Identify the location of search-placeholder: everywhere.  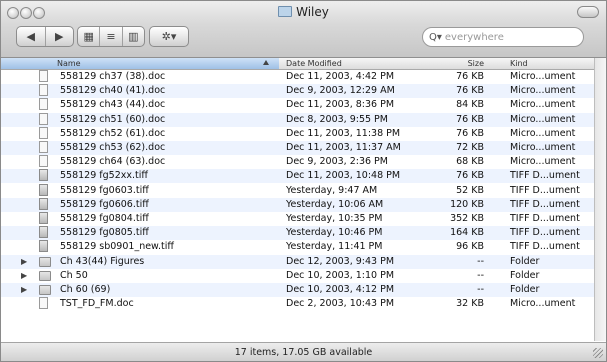
(474, 37).